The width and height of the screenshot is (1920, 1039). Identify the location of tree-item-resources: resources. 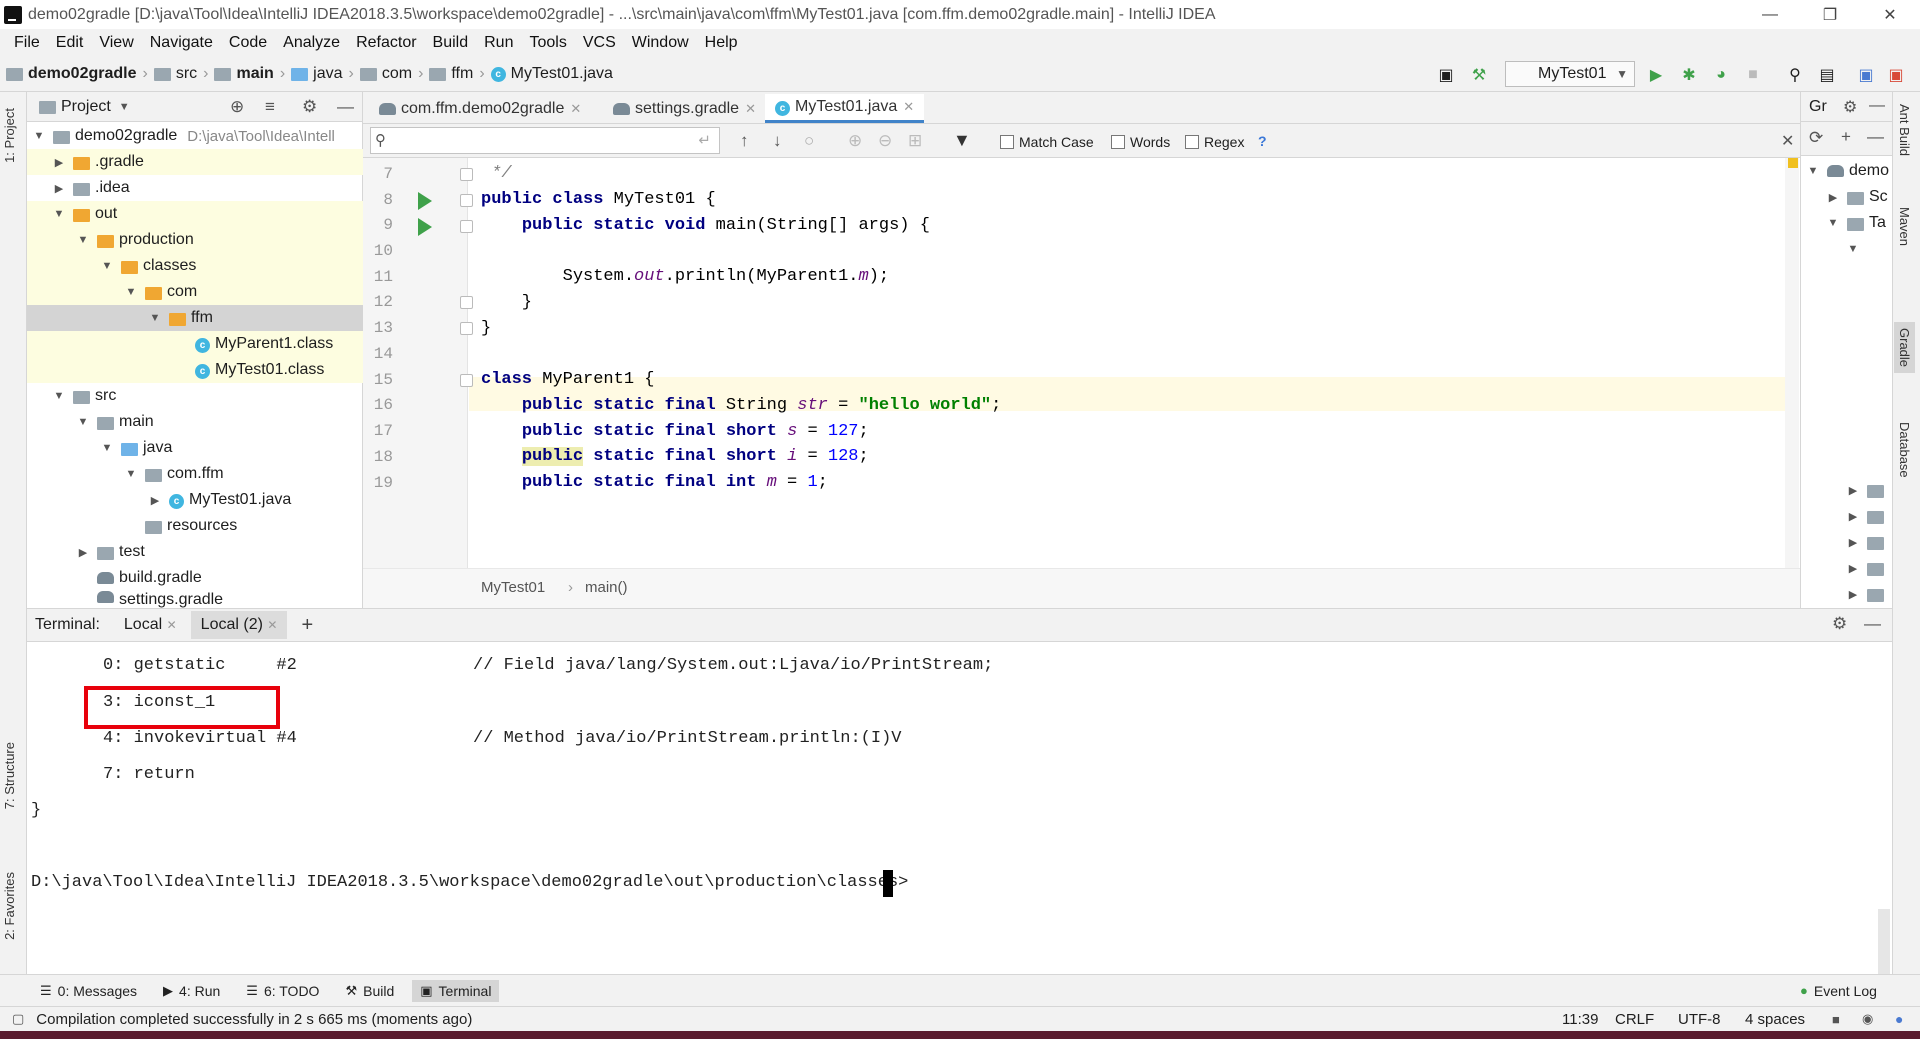
(195, 526).